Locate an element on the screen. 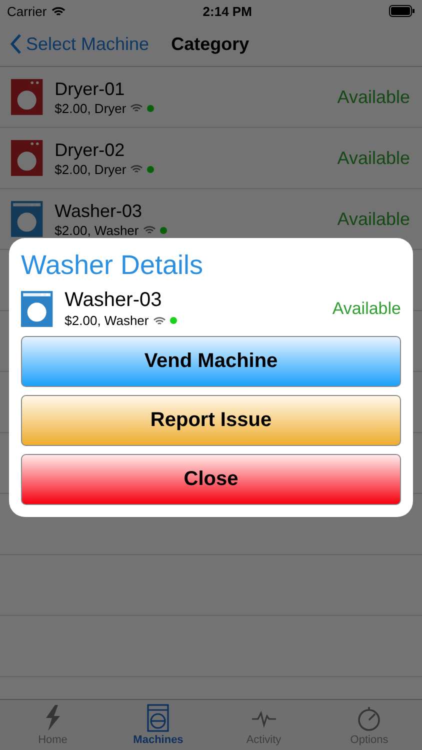 The width and height of the screenshot is (422, 750). action-button: Vend Machine is located at coordinates (211, 361).